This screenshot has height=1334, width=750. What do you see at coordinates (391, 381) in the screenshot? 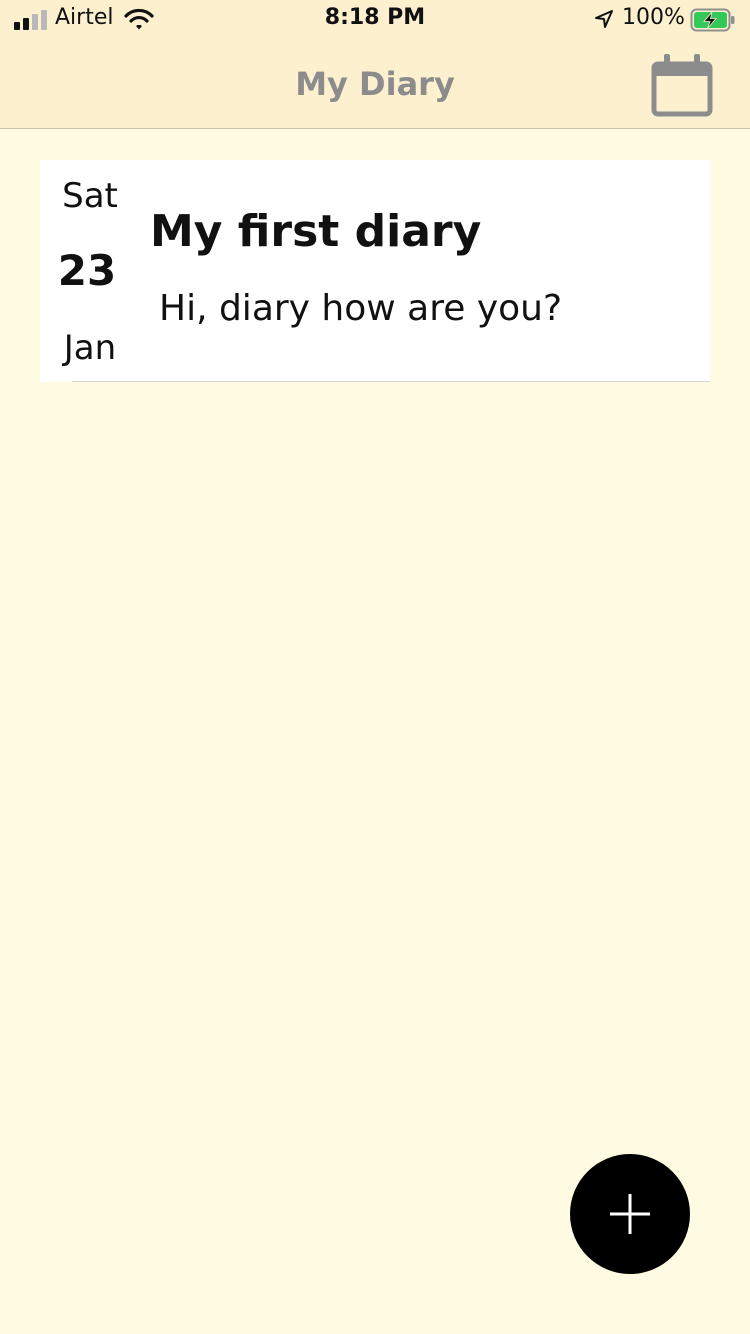
I see `entry-divider` at bounding box center [391, 381].